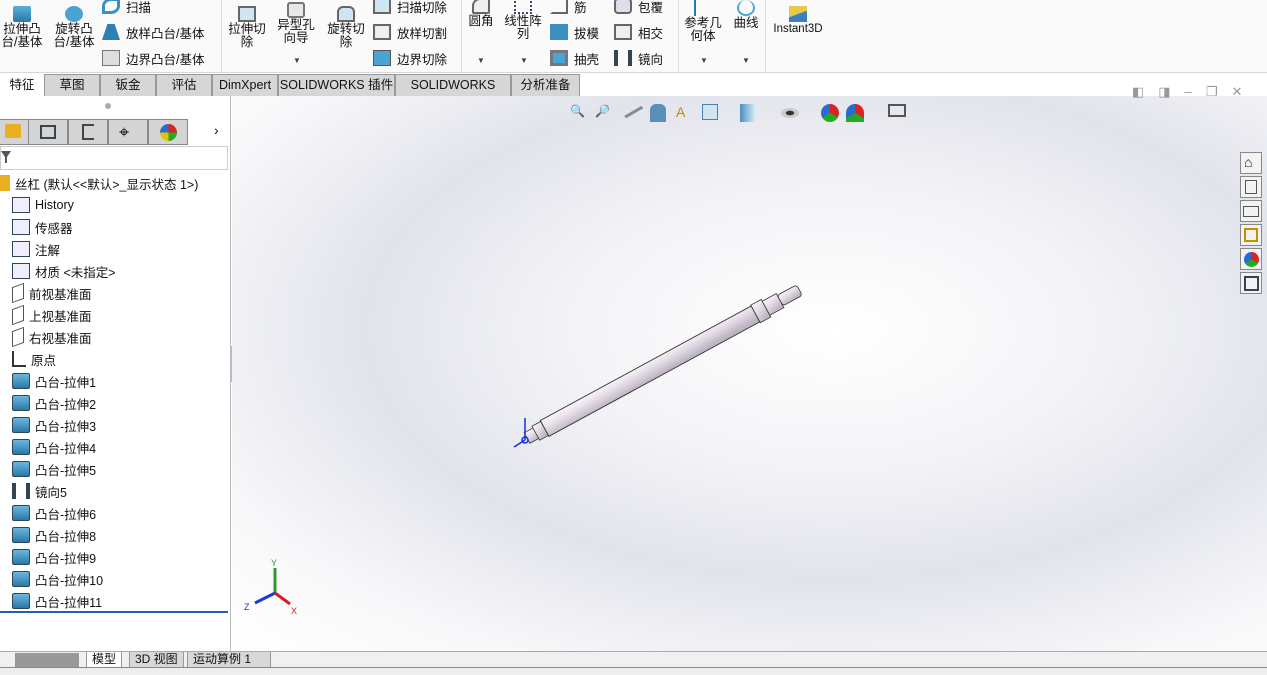  Describe the element at coordinates (574, 32) in the screenshot. I see `draft-button: 拔模` at that location.